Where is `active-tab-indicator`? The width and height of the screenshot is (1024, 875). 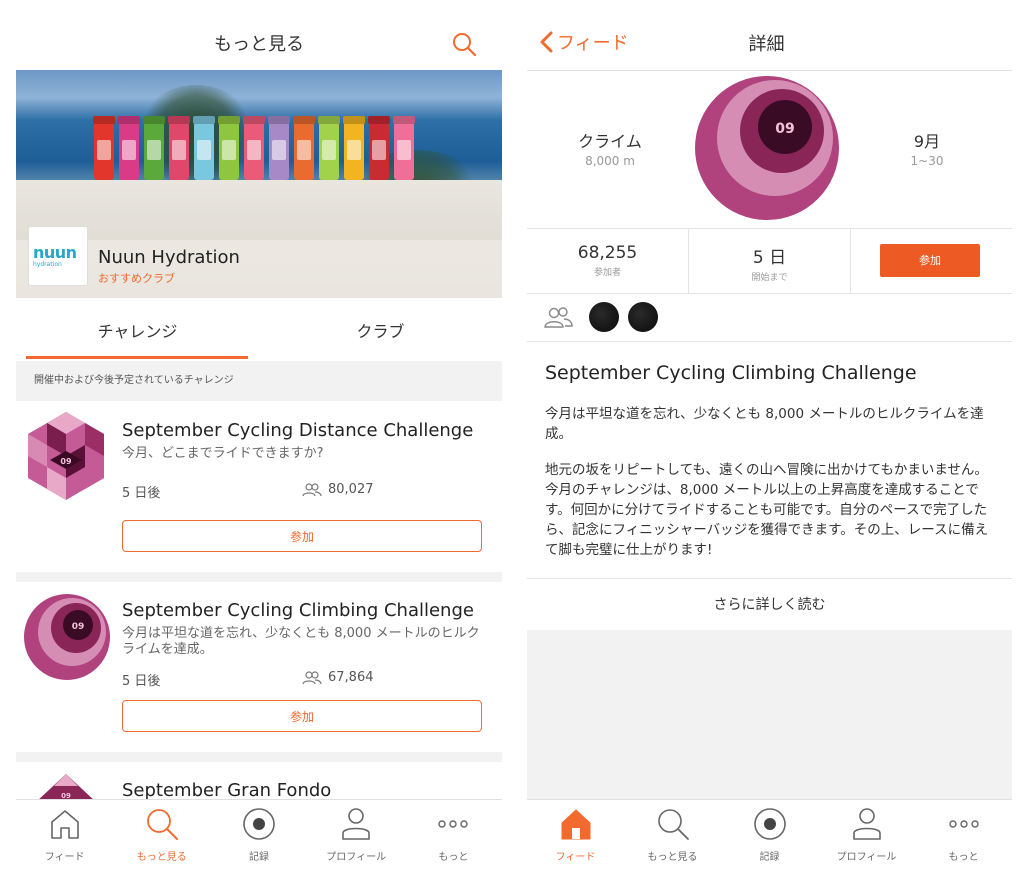 active-tab-indicator is located at coordinates (137, 357).